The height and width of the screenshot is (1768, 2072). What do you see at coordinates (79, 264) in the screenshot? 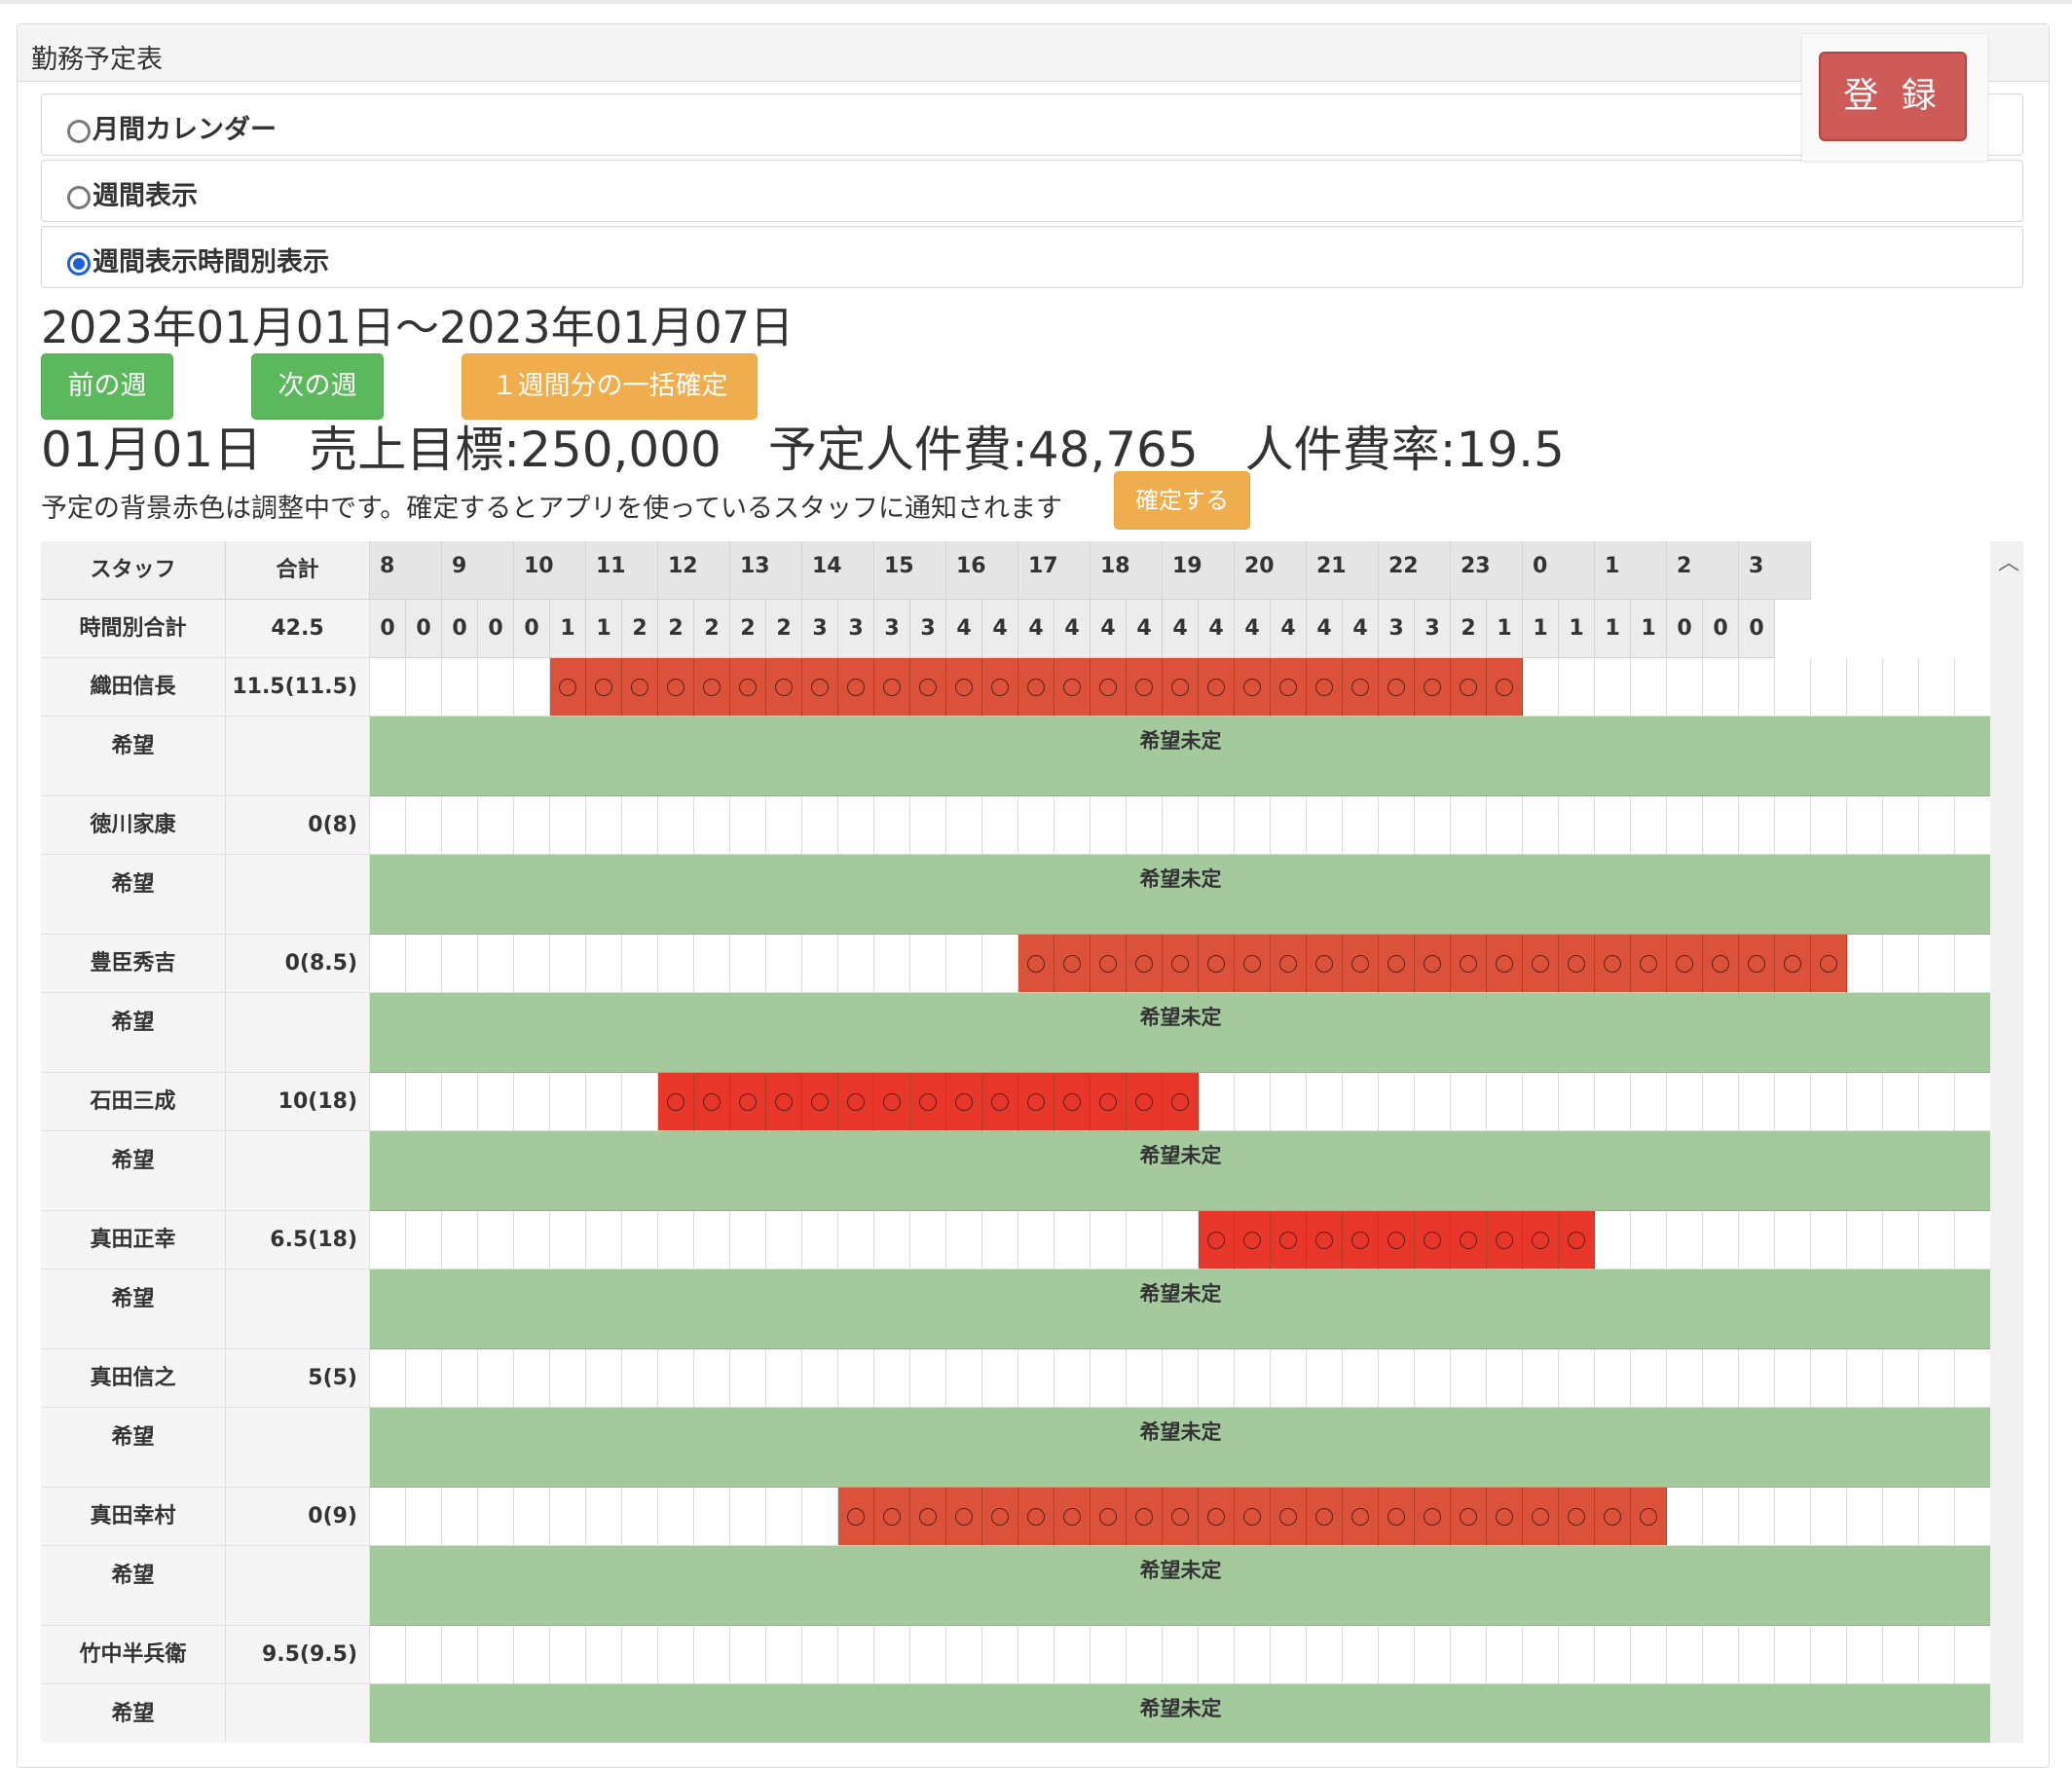
I see `radio-weekly-hourly` at bounding box center [79, 264].